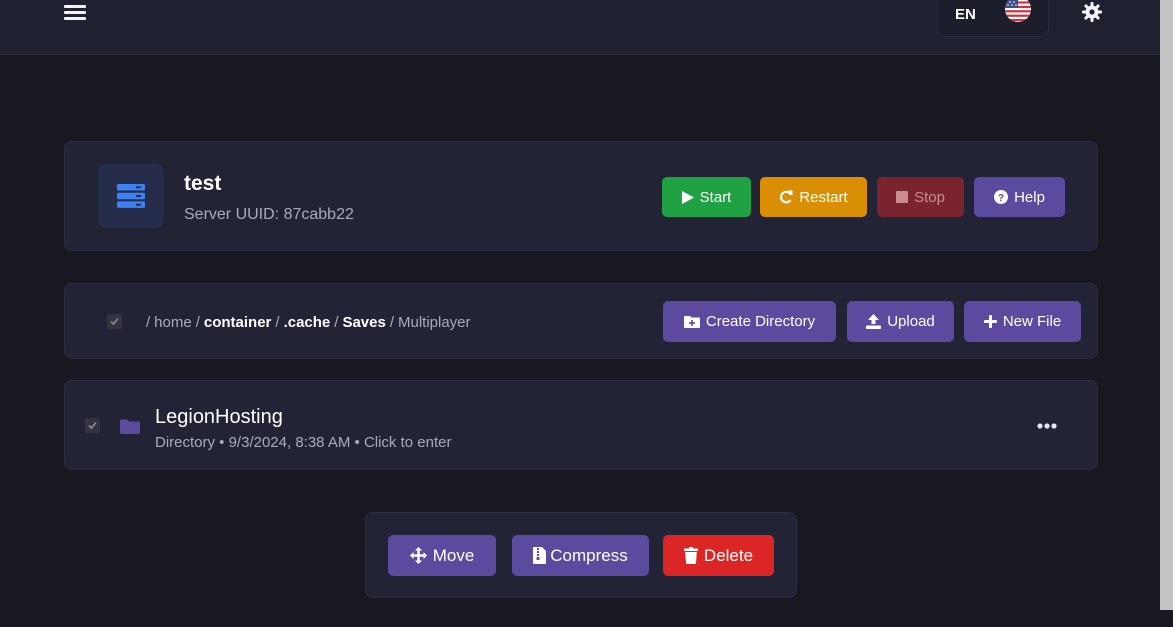 The width and height of the screenshot is (1173, 627). I want to click on arrows-move-icon, so click(418, 555).